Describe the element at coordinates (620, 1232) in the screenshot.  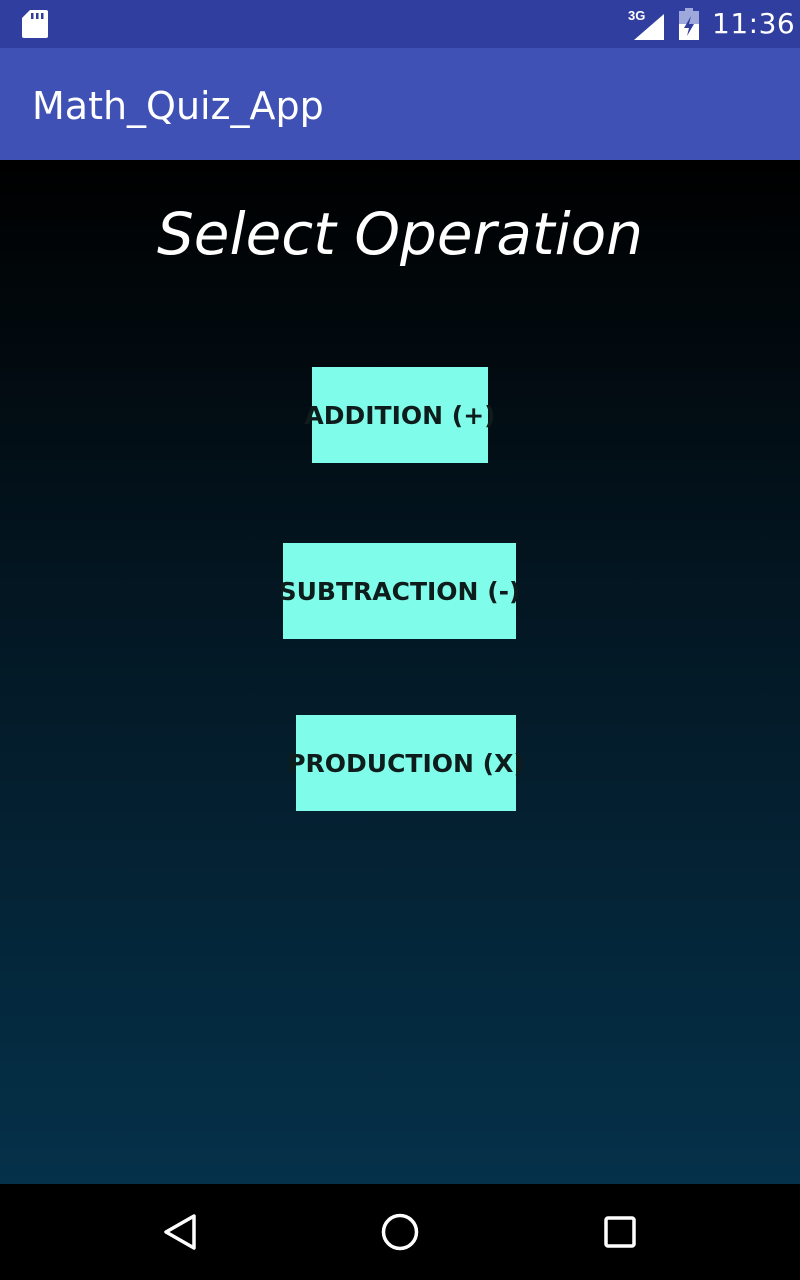
I see `recent-apps-icon` at that location.